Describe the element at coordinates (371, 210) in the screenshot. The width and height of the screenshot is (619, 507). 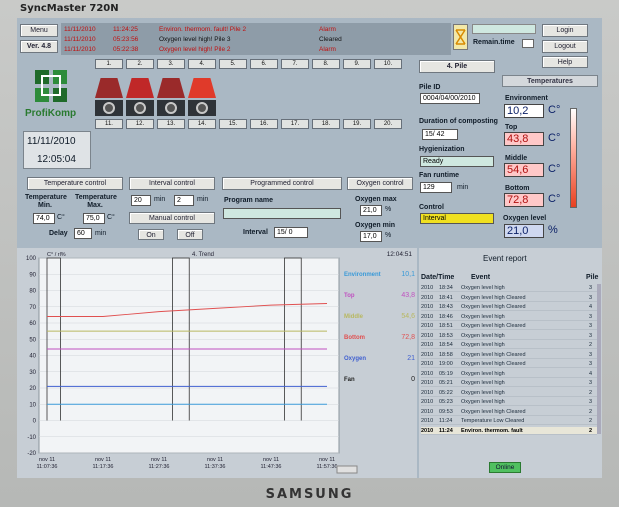
I see `oxygen-max-input: 21,0` at that location.